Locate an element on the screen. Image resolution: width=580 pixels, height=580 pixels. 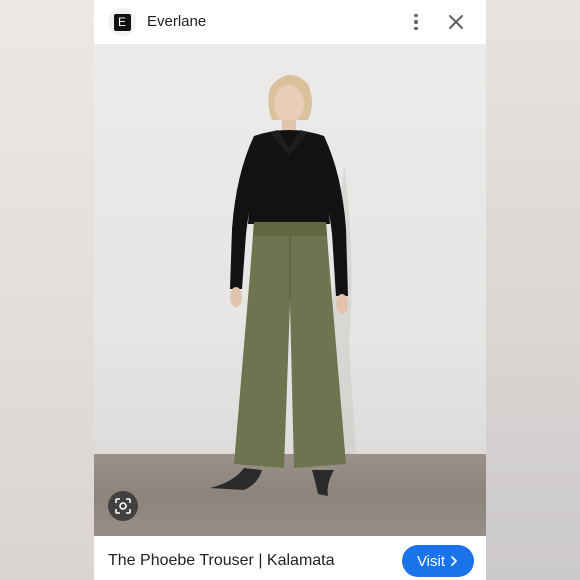
more-options-button is located at coordinates (416, 22).